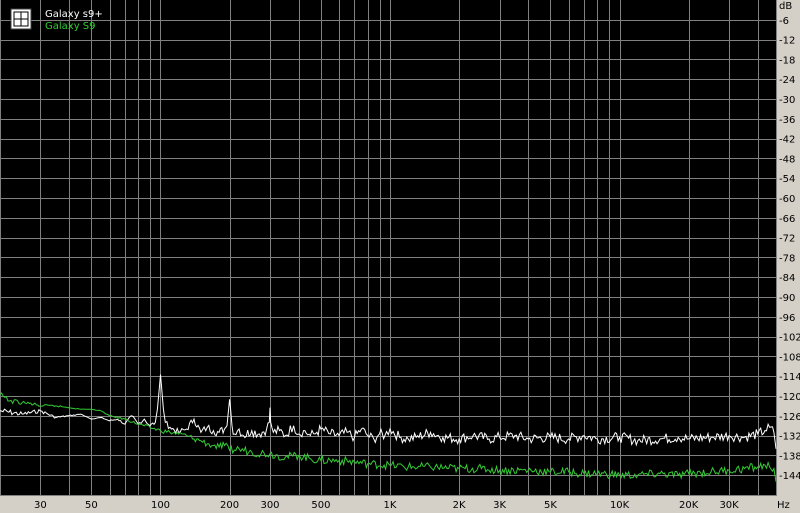 This screenshot has width=800, height=513. What do you see at coordinates (789, 357) in the screenshot?
I see `y-tick-label: -108` at bounding box center [789, 357].